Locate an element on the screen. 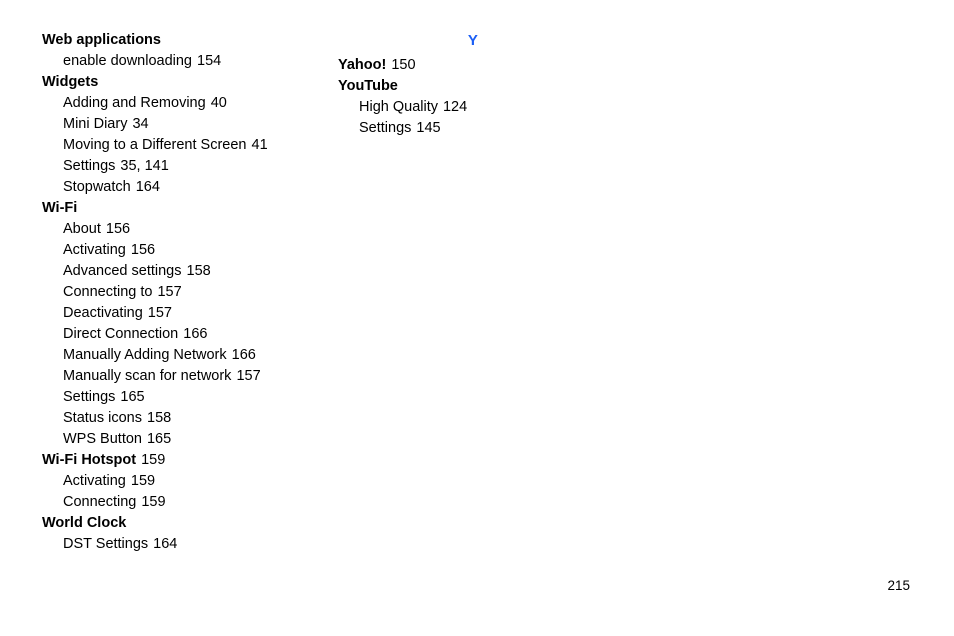  index-entry-term: World Clock is located at coordinates (84, 523).